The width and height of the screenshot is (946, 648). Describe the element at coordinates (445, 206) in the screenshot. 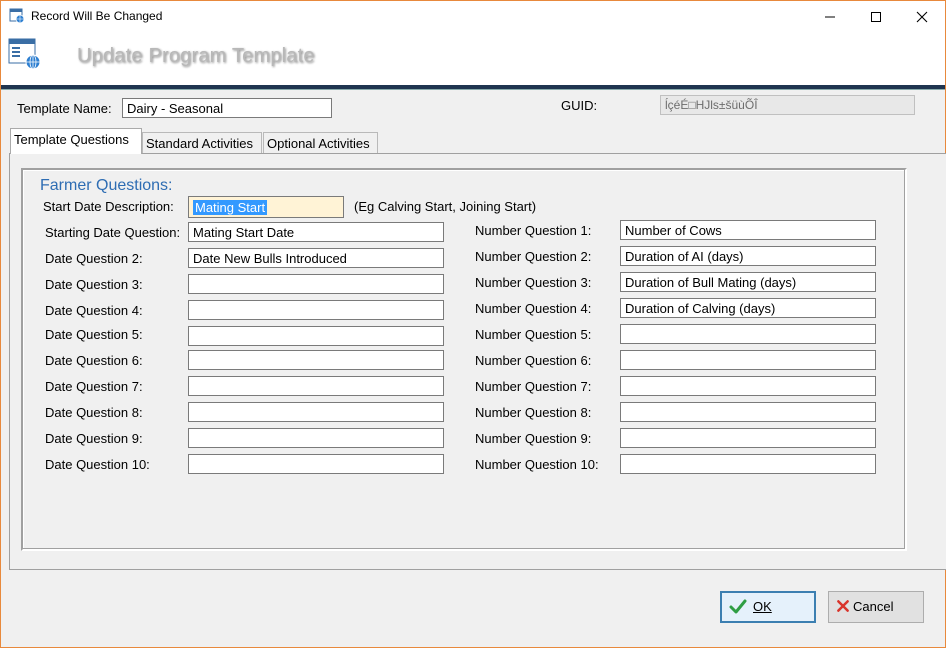

I see `start-date-description-hint: (Eg Calving Start, Joining Start)` at that location.